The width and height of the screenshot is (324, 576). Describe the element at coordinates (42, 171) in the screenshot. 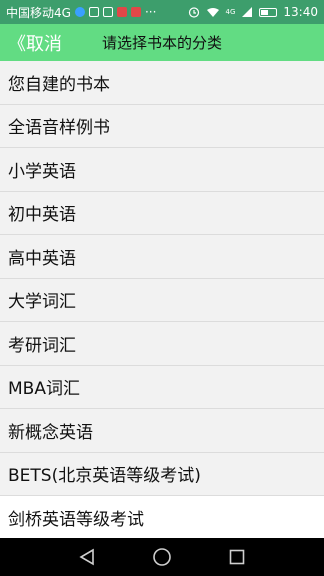

I see `list-item-label: 小学英语` at that location.